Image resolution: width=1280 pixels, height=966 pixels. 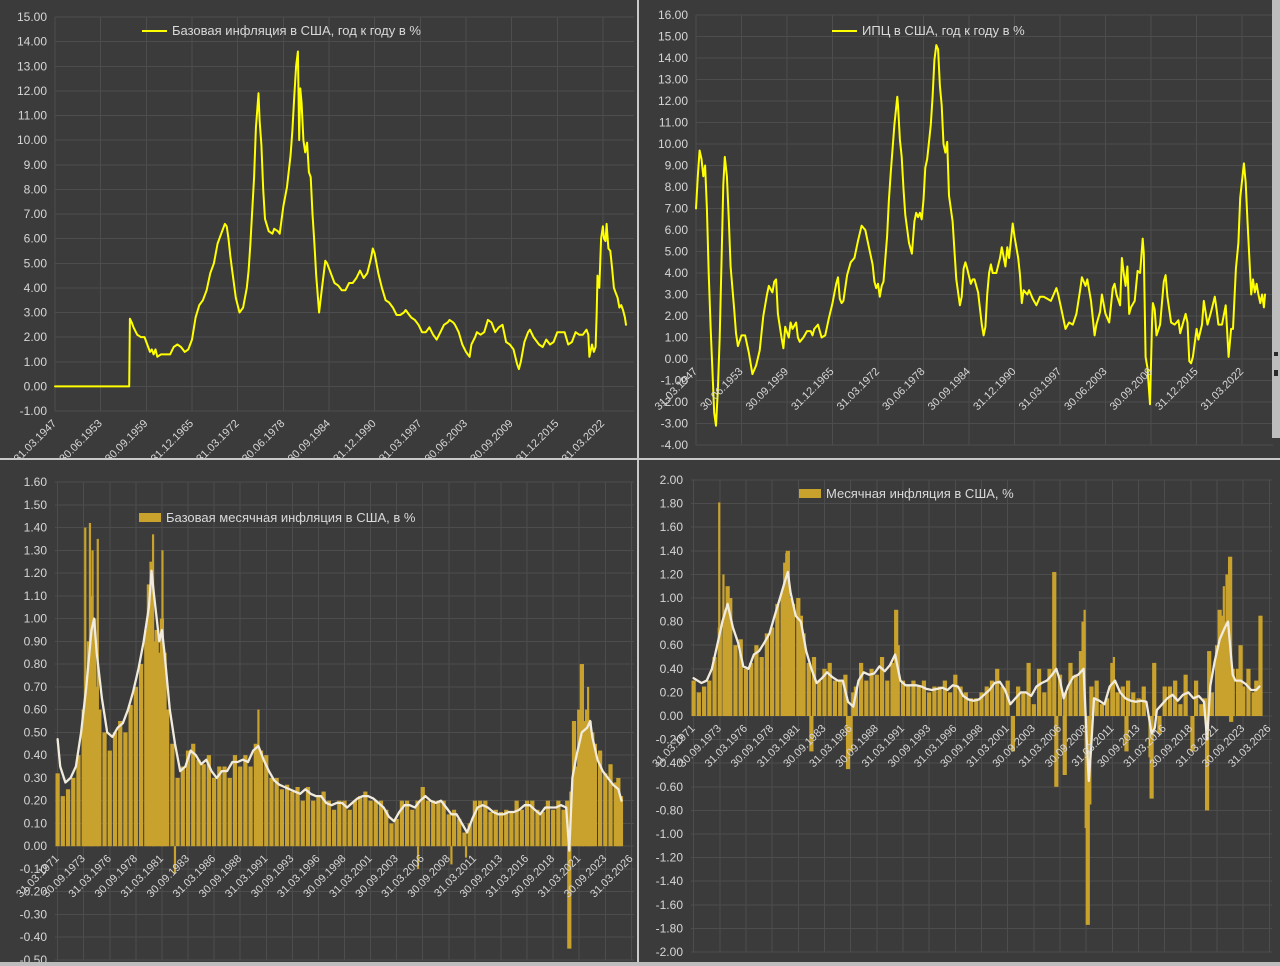 I want to click on legend-label: Базовая инфляция в США, год к году в %, so click(x=296, y=30).